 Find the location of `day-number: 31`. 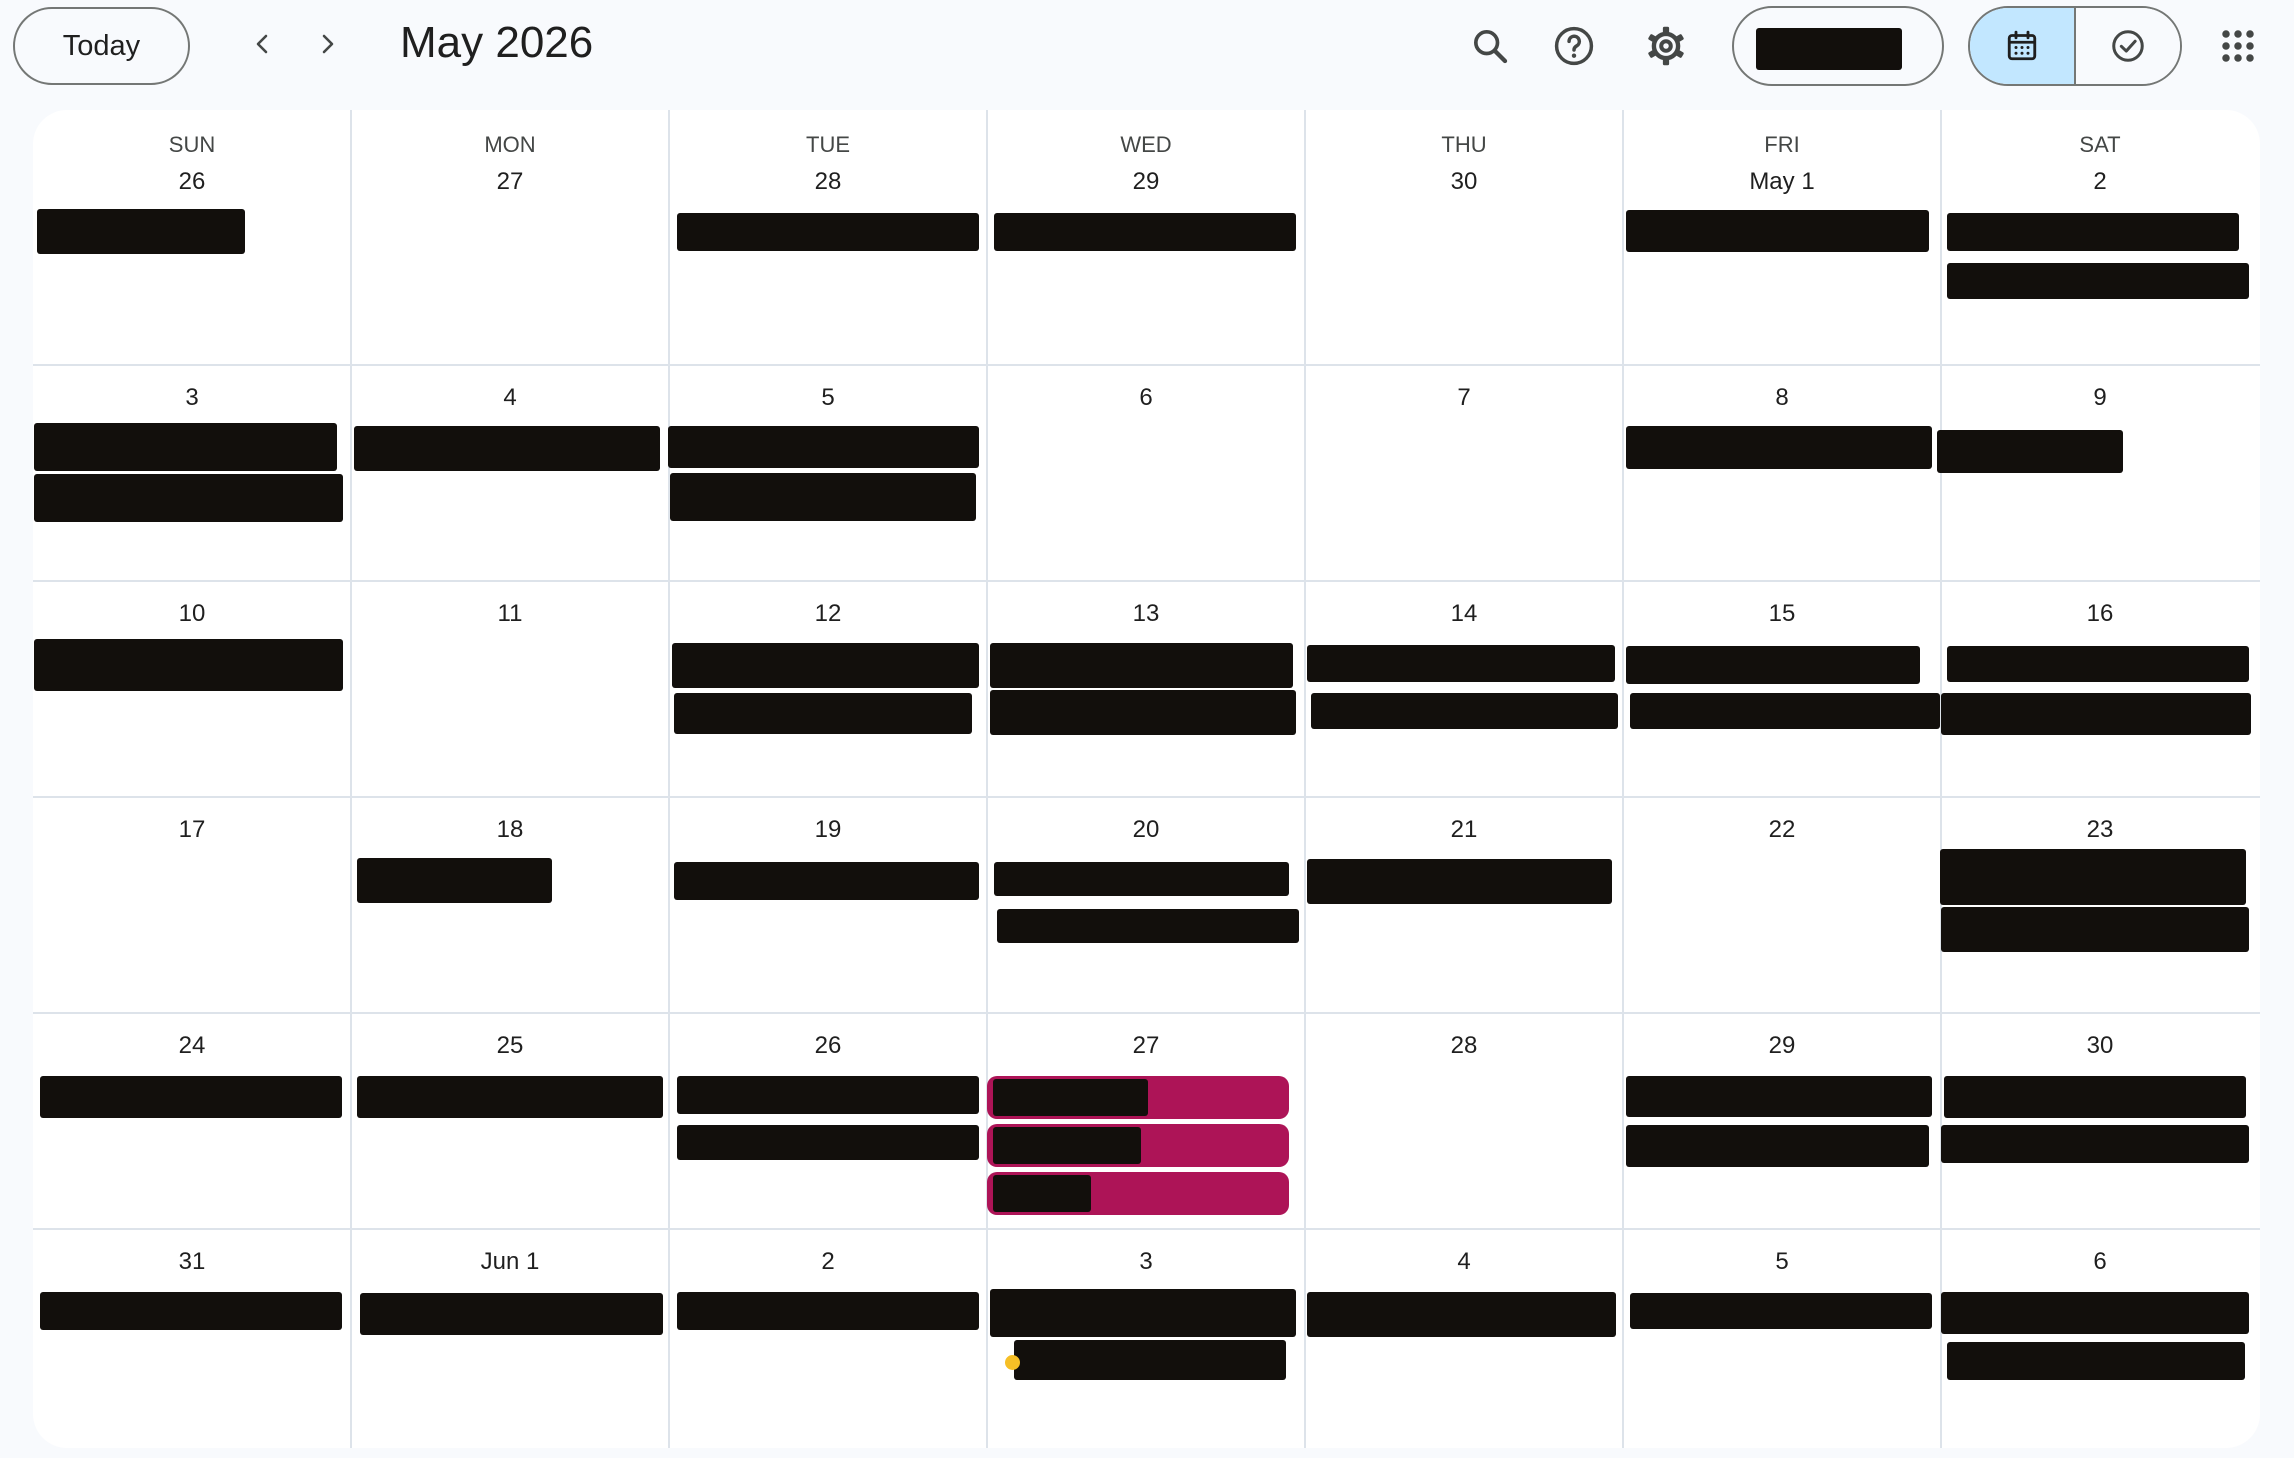

day-number: 31 is located at coordinates (192, 1262).